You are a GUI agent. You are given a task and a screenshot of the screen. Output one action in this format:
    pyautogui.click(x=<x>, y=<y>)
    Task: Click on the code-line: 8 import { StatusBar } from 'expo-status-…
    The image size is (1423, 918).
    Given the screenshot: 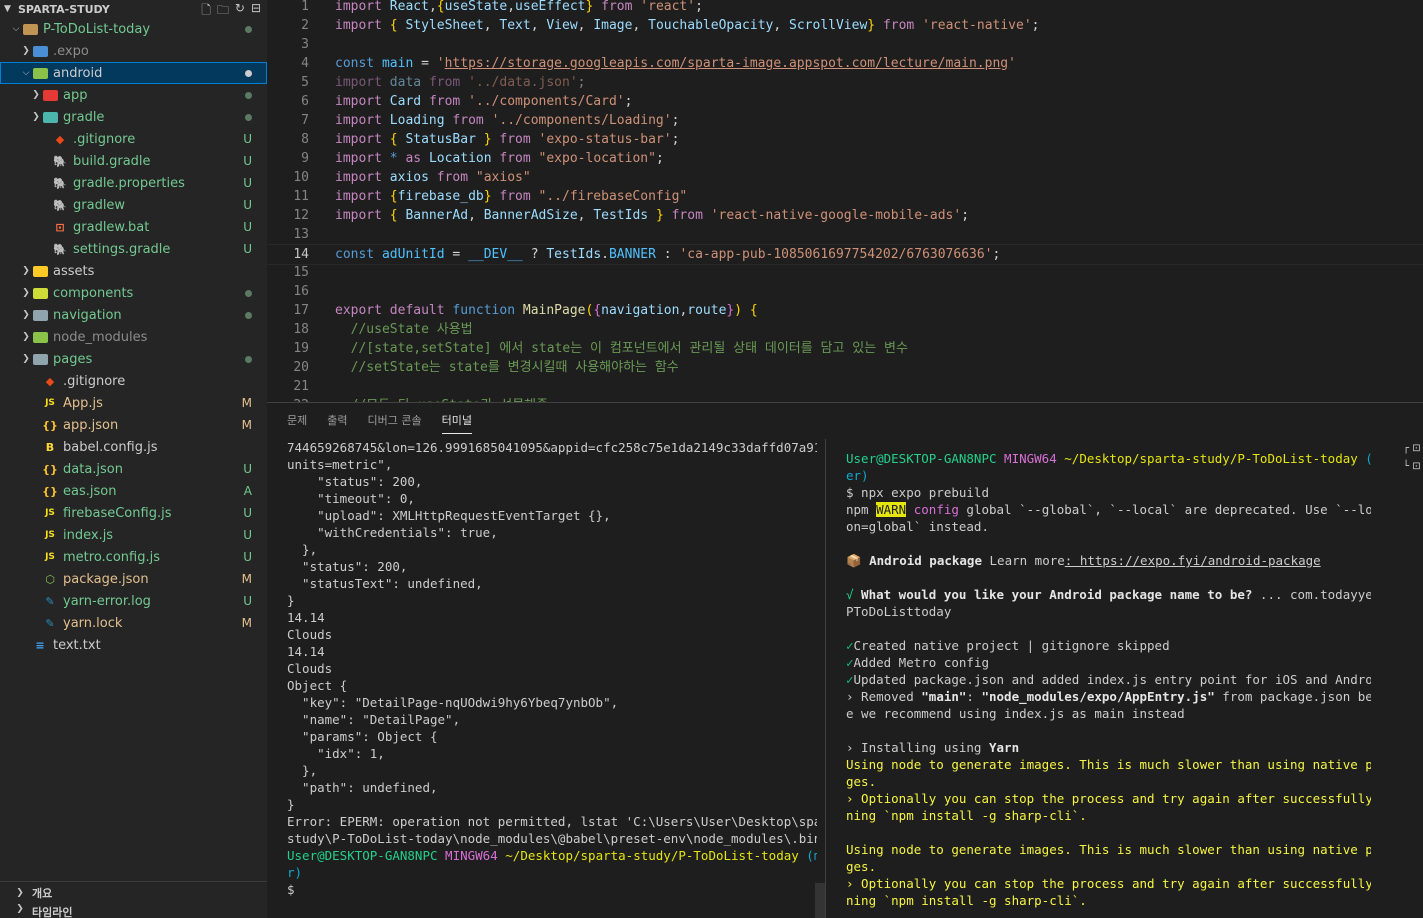 What is the action you would take?
    pyautogui.click(x=845, y=139)
    